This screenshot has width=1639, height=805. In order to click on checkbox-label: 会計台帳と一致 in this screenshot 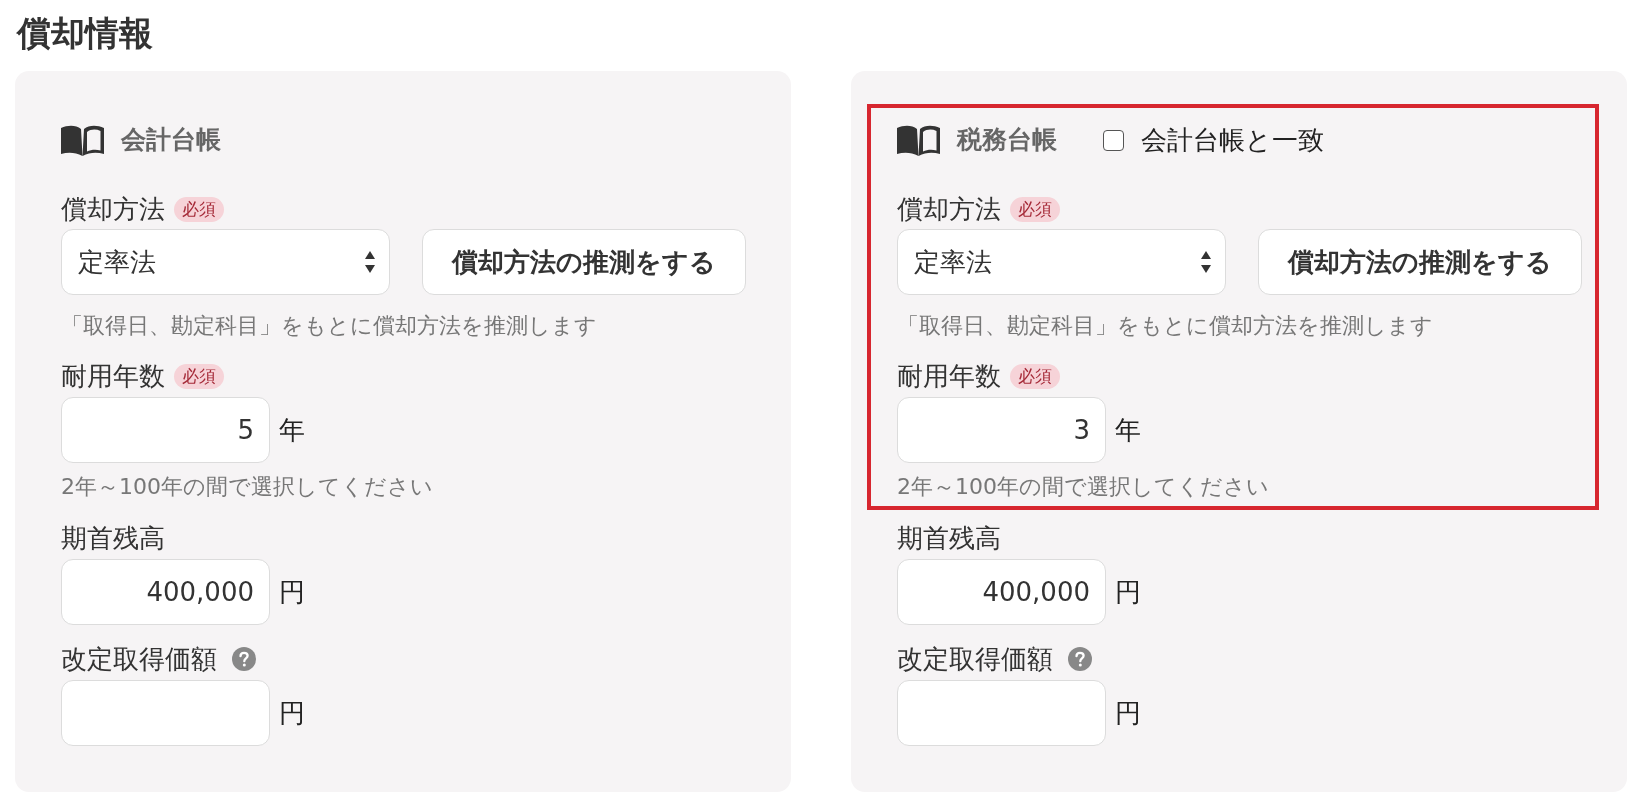, I will do `click(1232, 140)`.